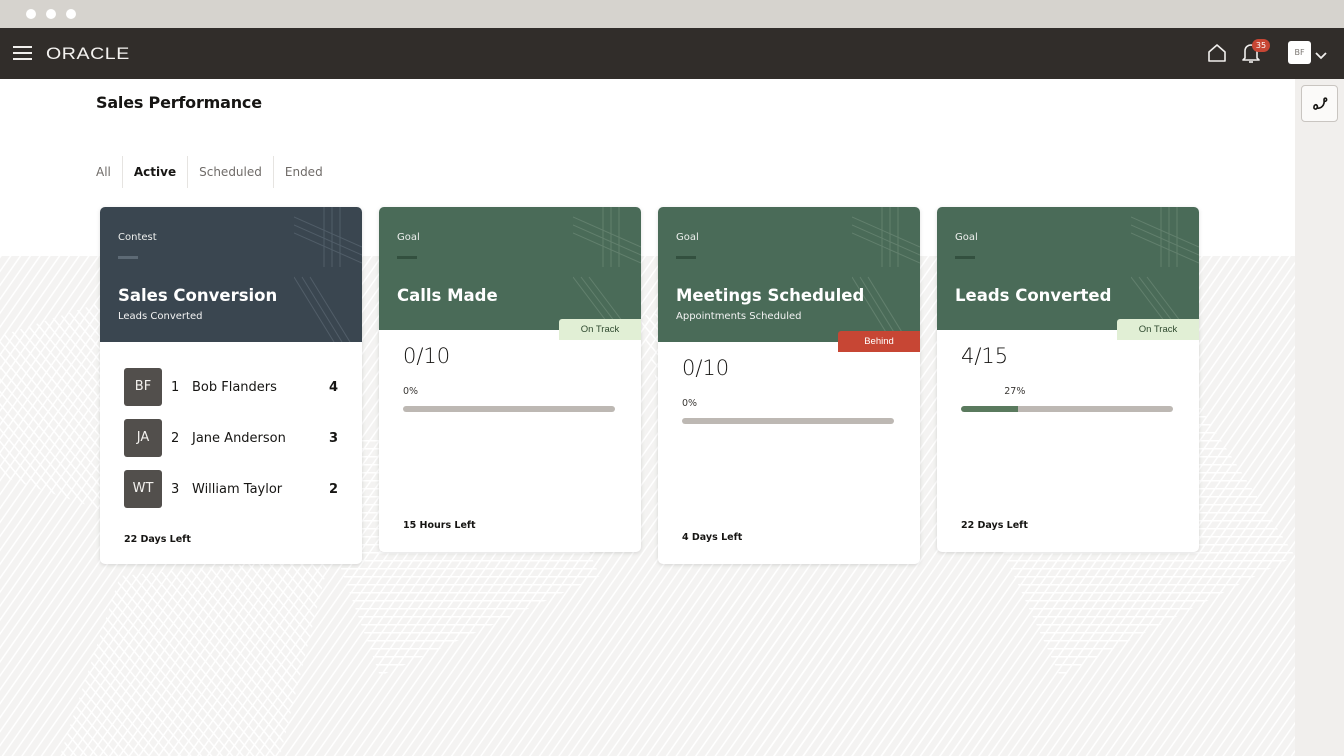 The width and height of the screenshot is (1344, 756). Describe the element at coordinates (1217, 53) in the screenshot. I see `home-icon` at that location.